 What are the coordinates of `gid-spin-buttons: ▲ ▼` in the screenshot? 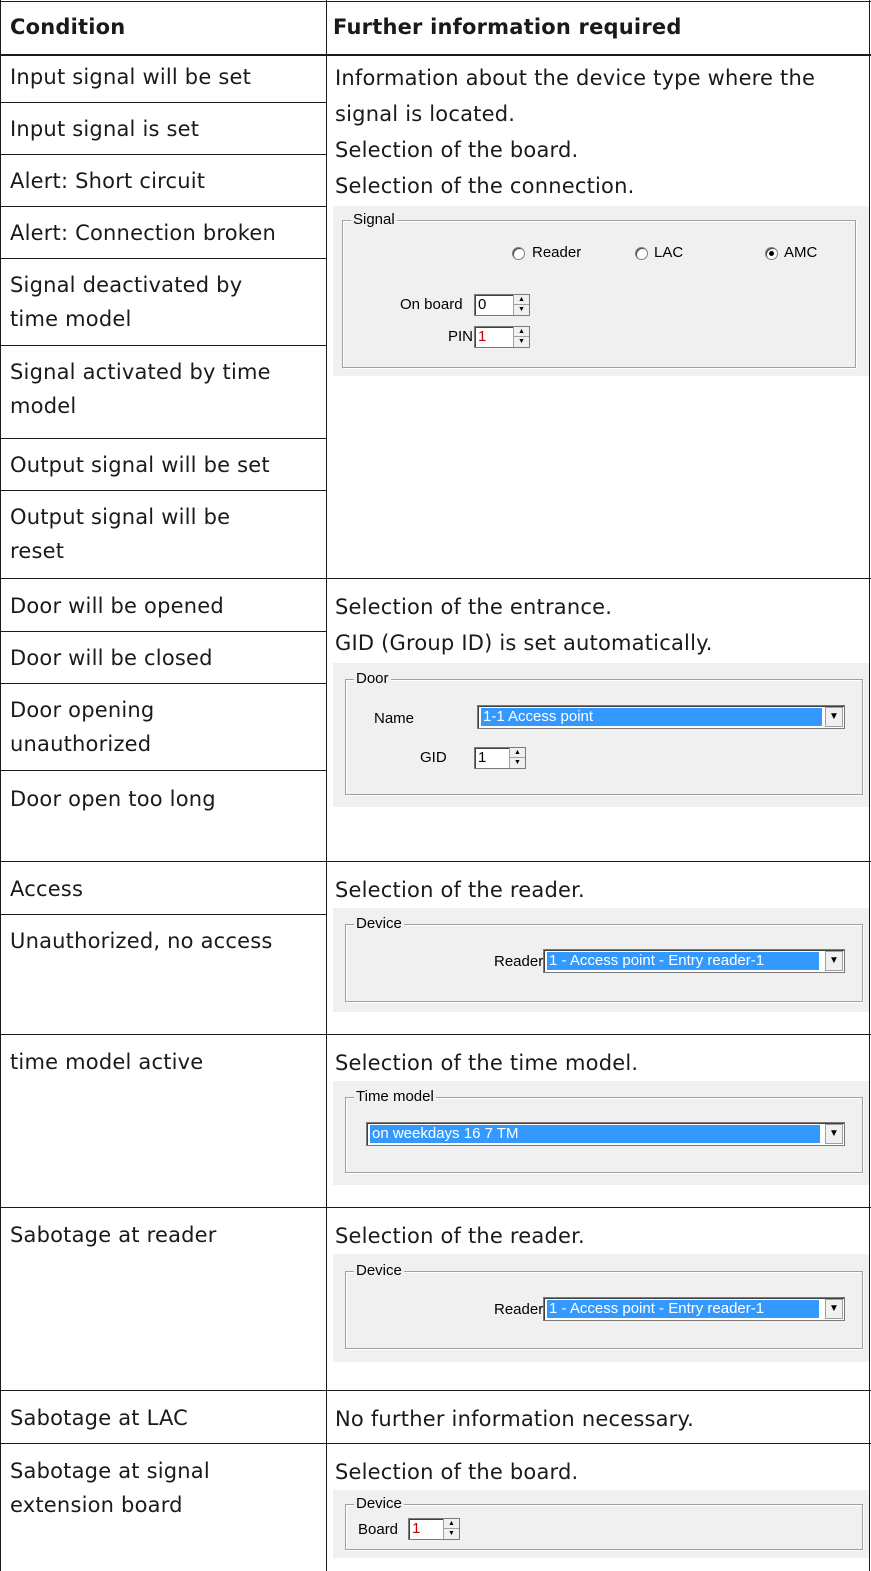 It's located at (517, 758).